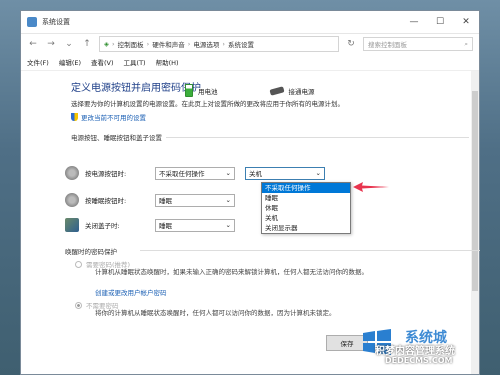 The width and height of the screenshot is (500, 375). What do you see at coordinates (38, 62) in the screenshot?
I see `menu-file: 文件(F)` at bounding box center [38, 62].